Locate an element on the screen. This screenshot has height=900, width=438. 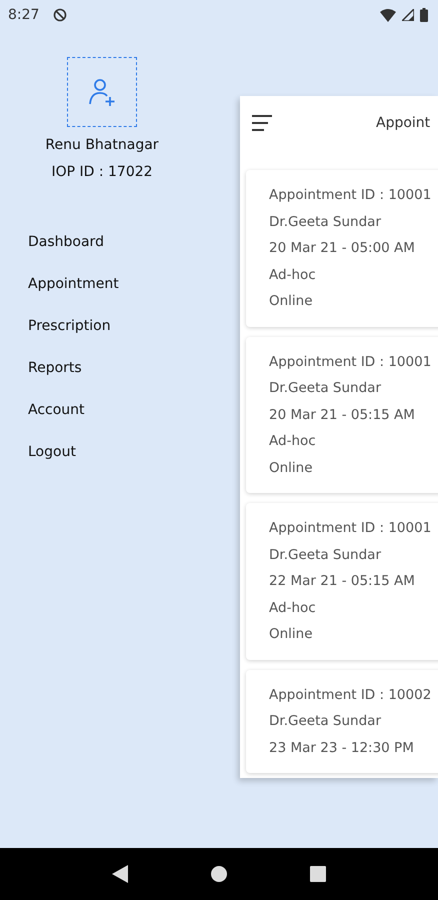
appointment-time: 20 Mar 21 - 05:15 AM is located at coordinates (342, 415).